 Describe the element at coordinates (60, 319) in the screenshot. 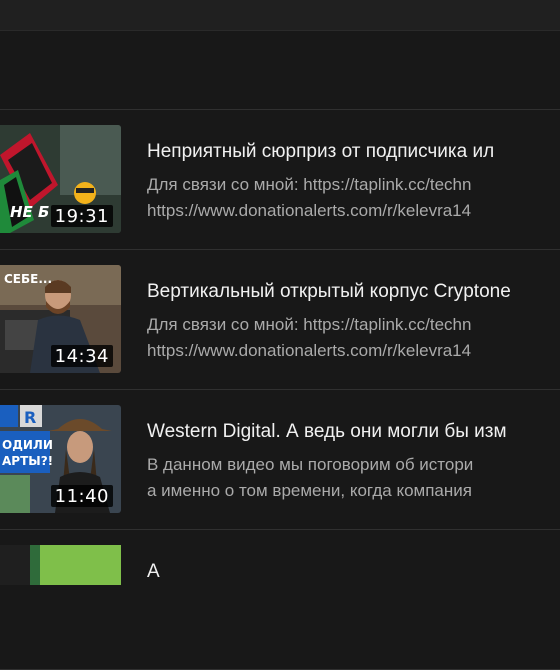

I see `video-thumbnail: СЕБЕ... 14:34` at that location.